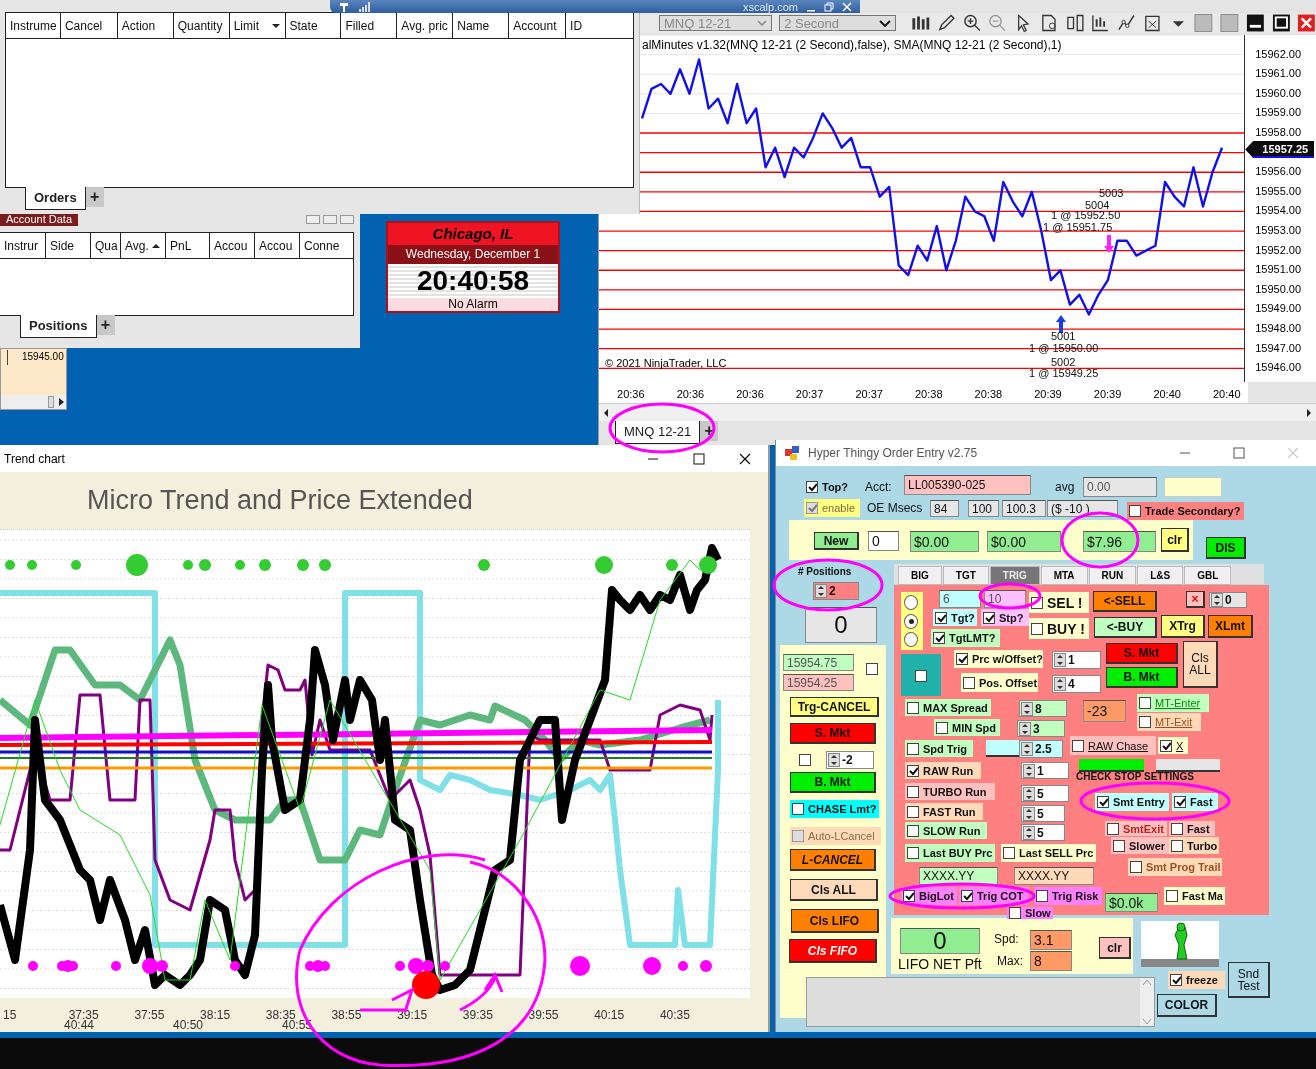  Describe the element at coordinates (369, 25) in the screenshot. I see `column-header: Filled` at that location.